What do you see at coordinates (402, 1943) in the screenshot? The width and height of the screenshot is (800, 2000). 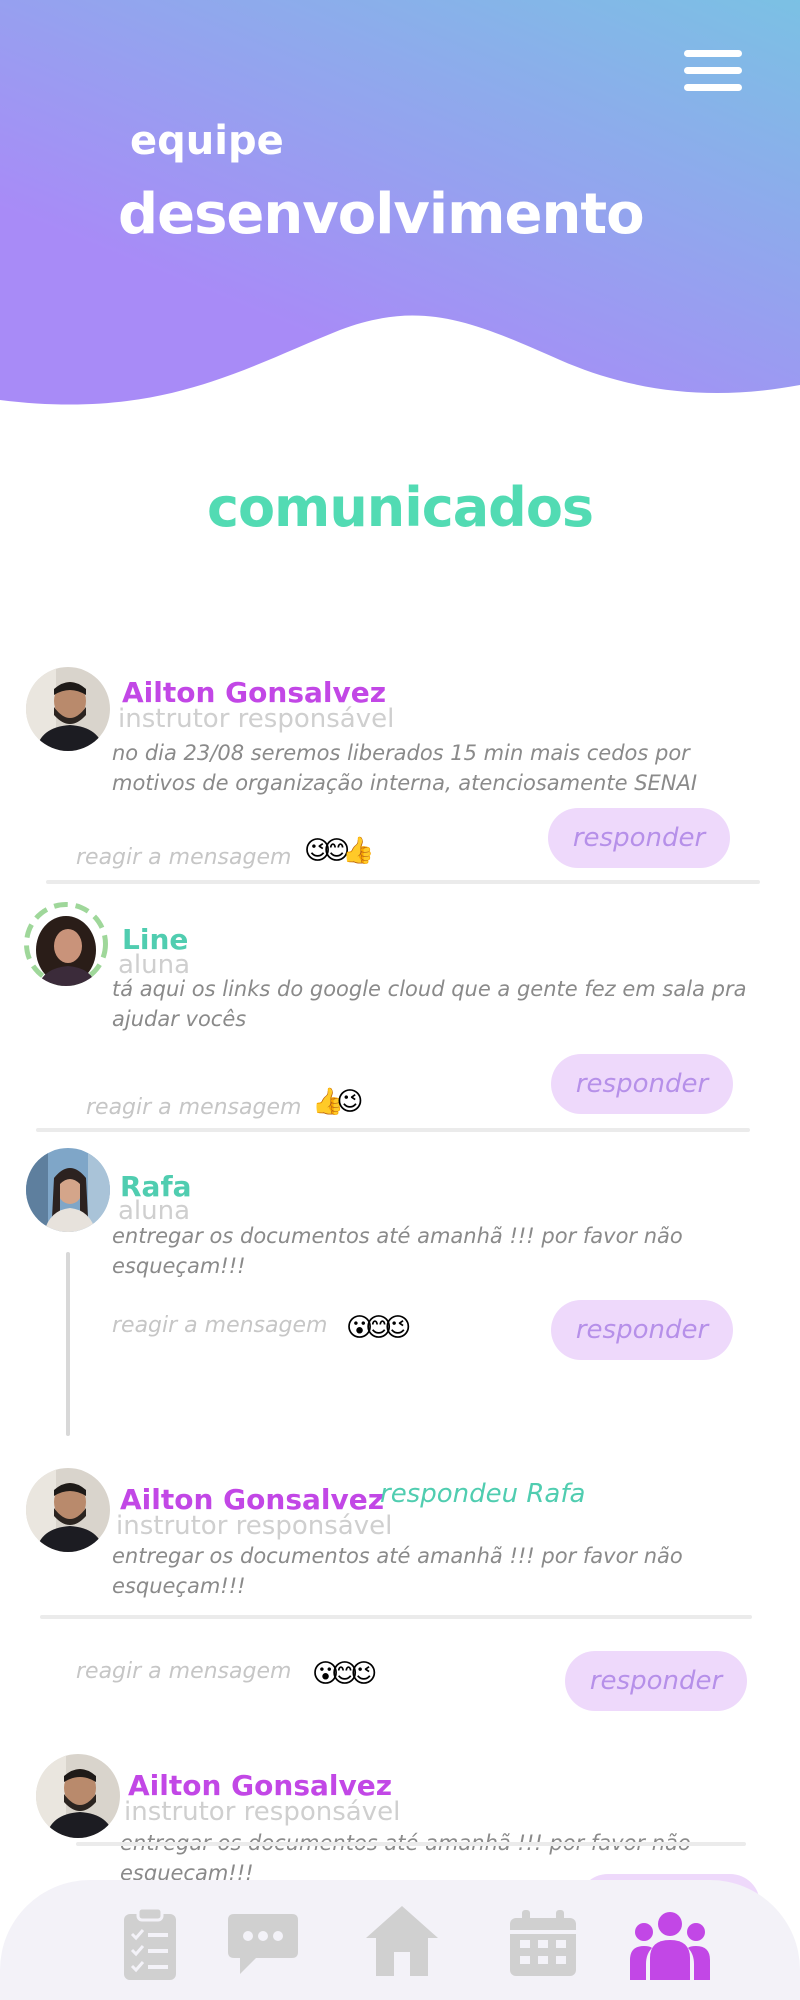 I see `home-icon` at bounding box center [402, 1943].